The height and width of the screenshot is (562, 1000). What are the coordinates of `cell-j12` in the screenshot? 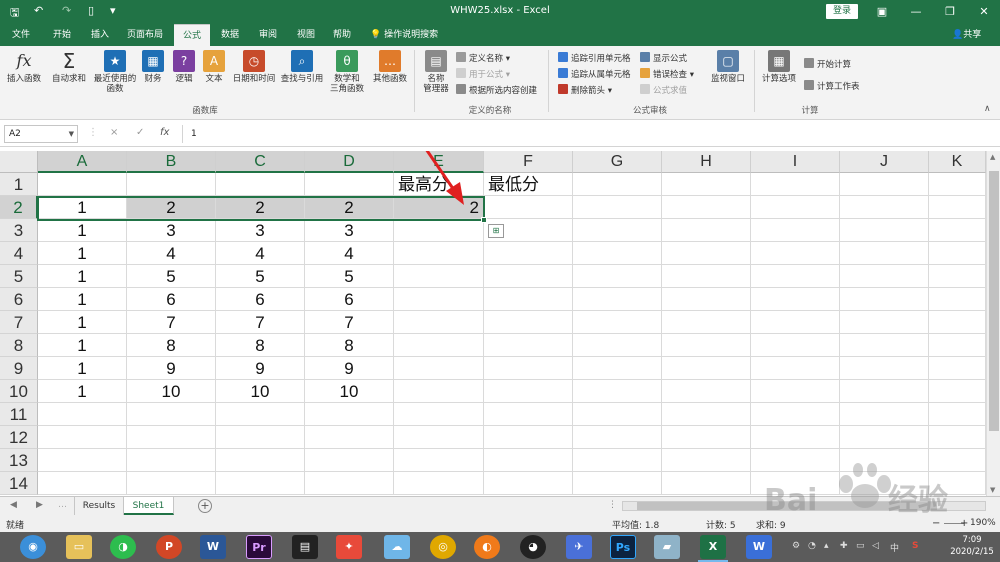 It's located at (884, 437).